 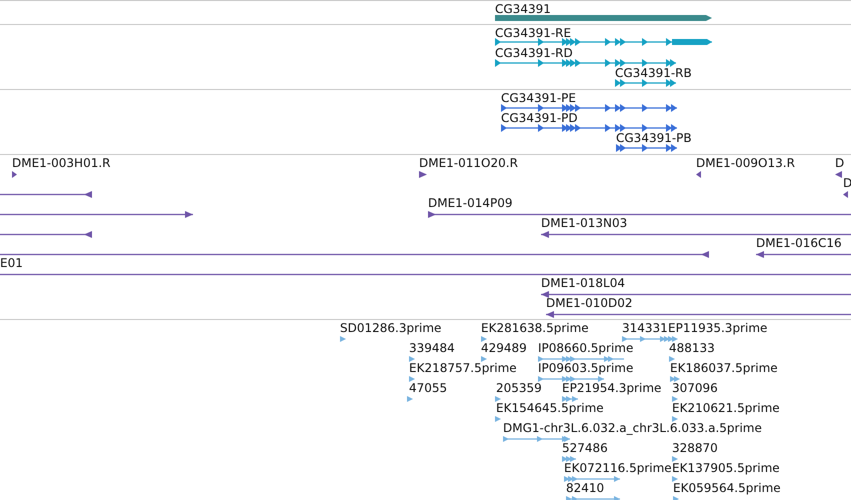 What do you see at coordinates (654, 138) in the screenshot?
I see `feature-label: CG34391-PB` at bounding box center [654, 138].